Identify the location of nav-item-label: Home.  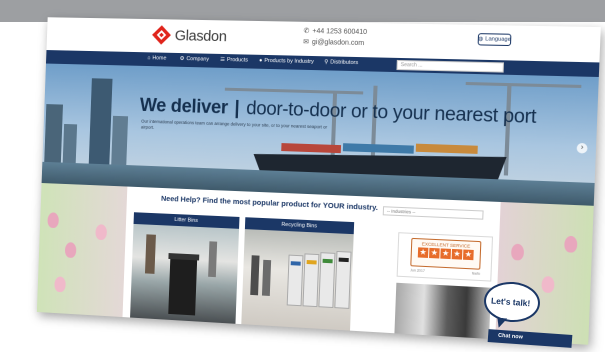
(159, 58).